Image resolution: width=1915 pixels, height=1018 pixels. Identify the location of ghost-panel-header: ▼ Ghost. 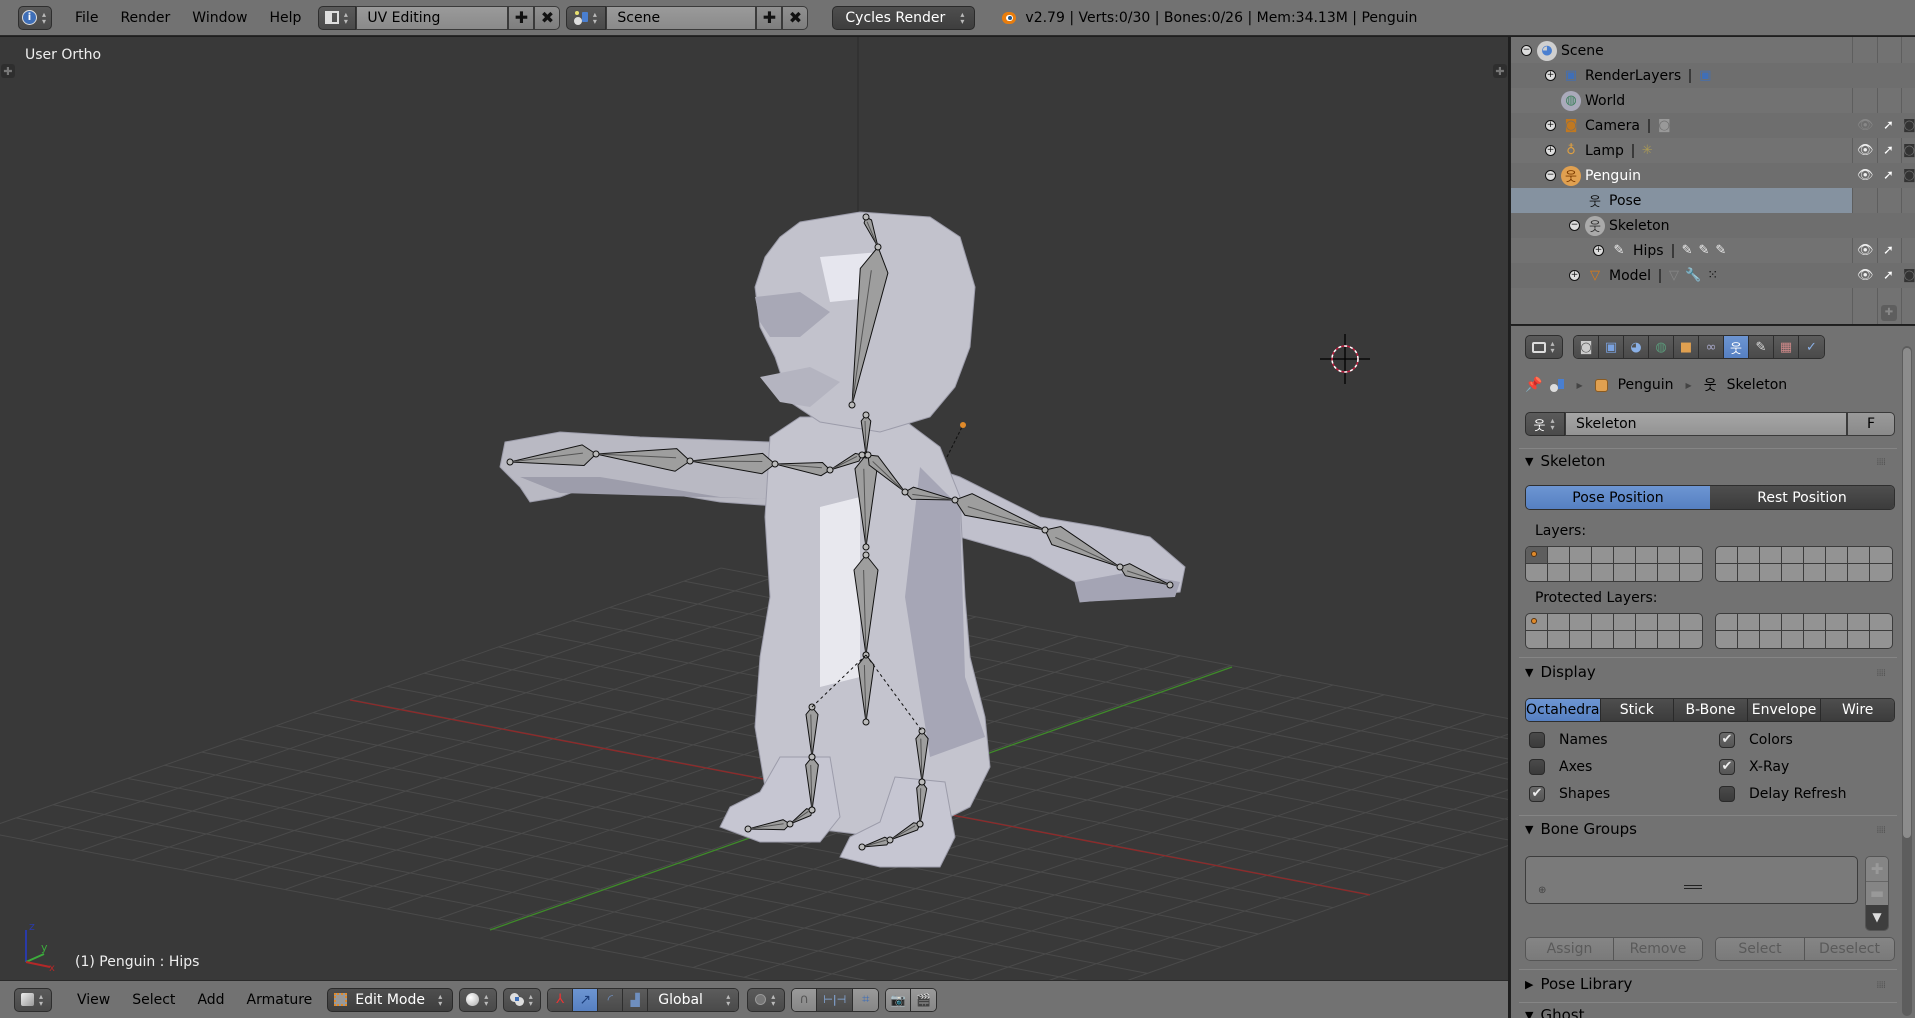
(1554, 1012).